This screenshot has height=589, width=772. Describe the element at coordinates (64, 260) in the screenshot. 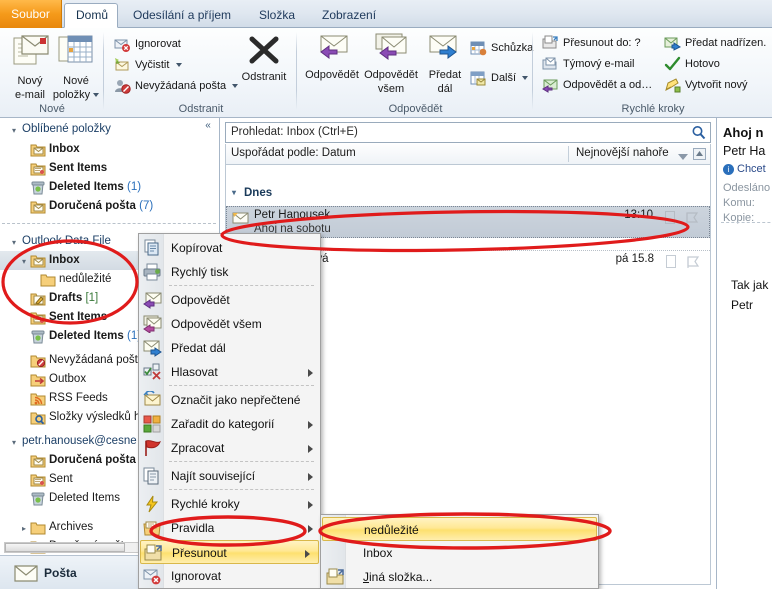

I see `sidebar-item-inbox-label: Inbox` at that location.